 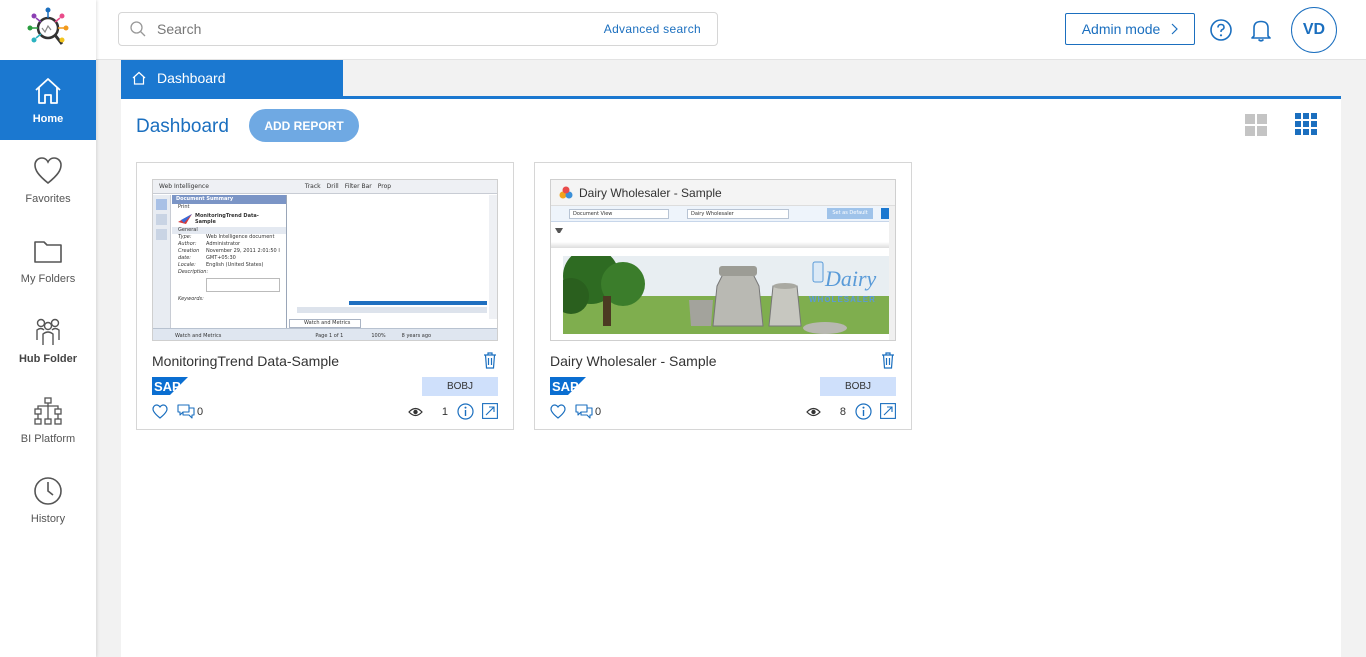 I want to click on bell-icon, so click(x=1261, y=30).